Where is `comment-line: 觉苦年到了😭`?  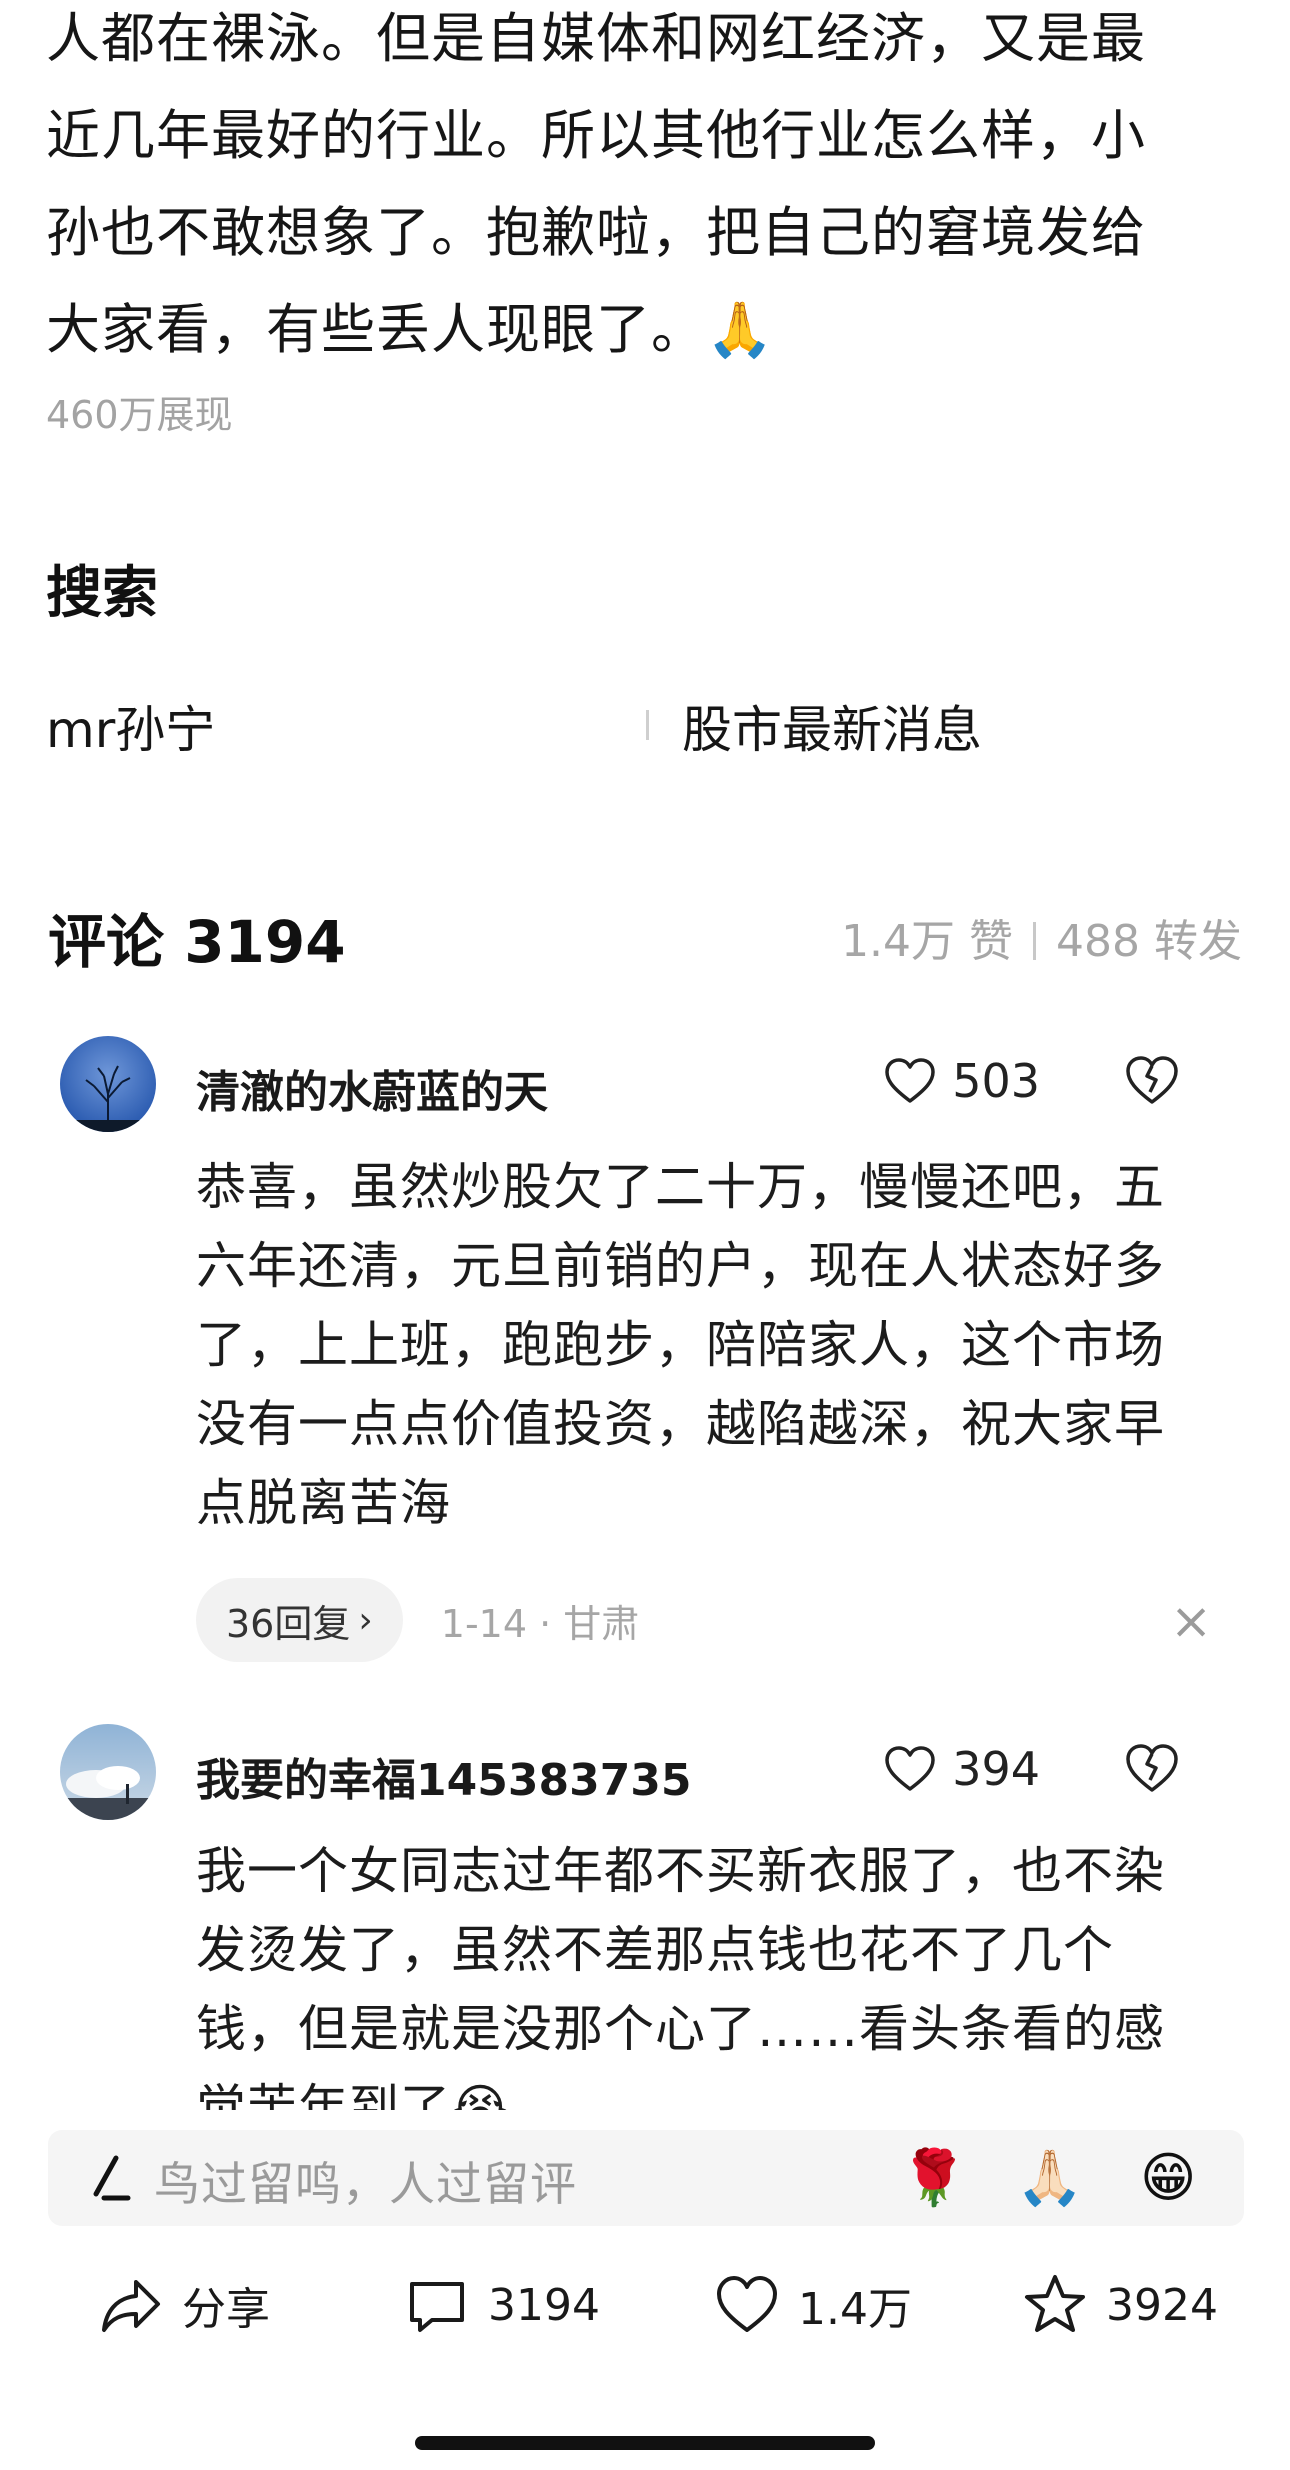 comment-line: 觉苦年到了😭 is located at coordinates (353, 2094).